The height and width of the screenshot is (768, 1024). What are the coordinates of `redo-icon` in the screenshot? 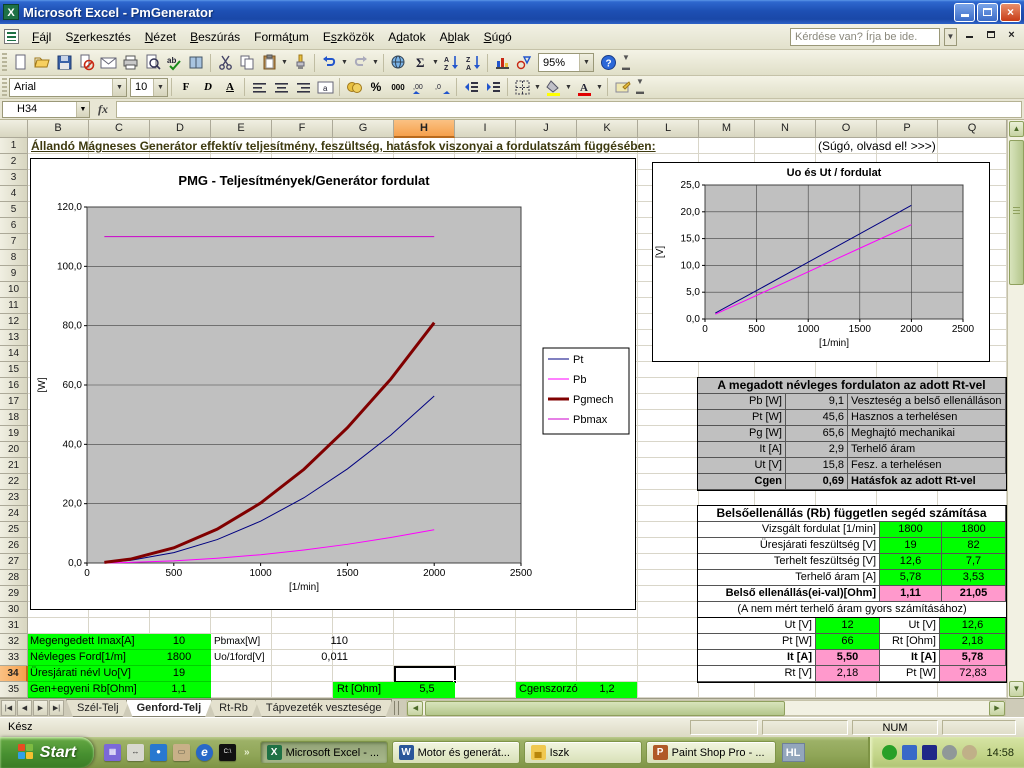 It's located at (360, 63).